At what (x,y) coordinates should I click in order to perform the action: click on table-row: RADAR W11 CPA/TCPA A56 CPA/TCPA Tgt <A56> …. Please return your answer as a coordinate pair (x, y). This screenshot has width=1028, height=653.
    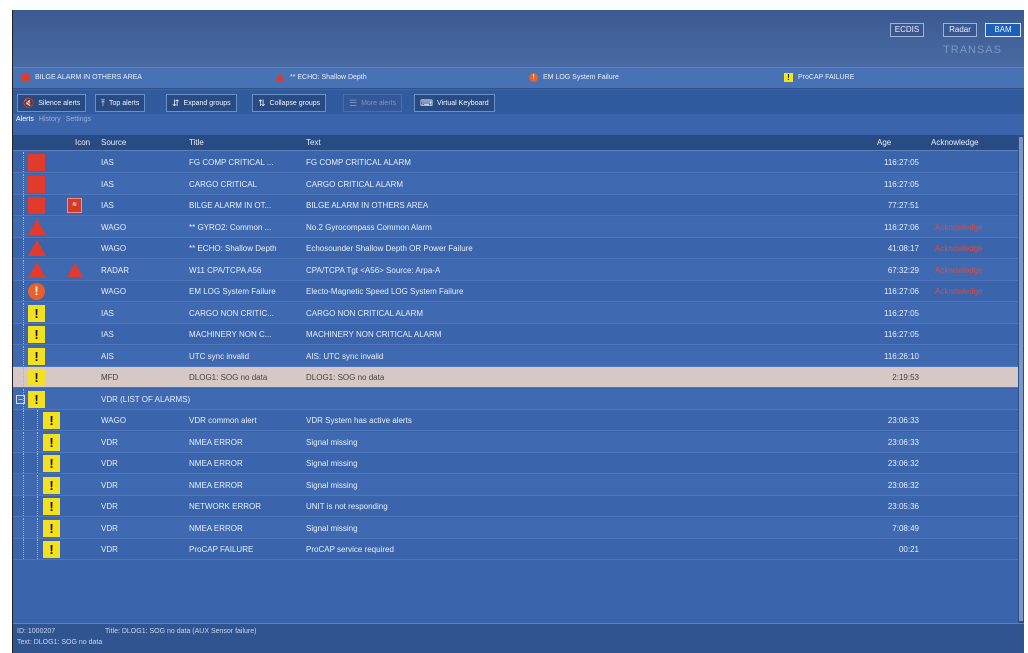
    Looking at the image, I should click on (516, 270).